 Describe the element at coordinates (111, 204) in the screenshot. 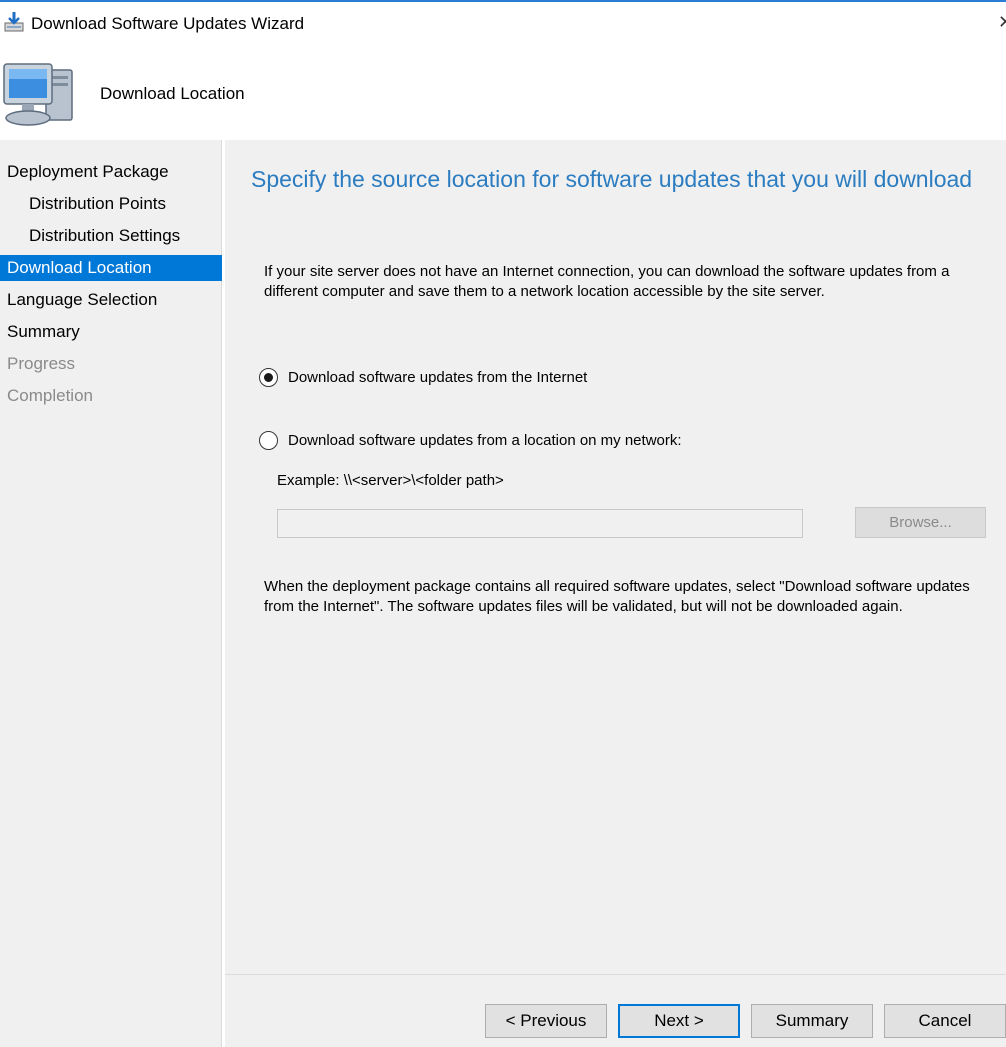

I see `step-distribution-points: Distribution Points` at that location.